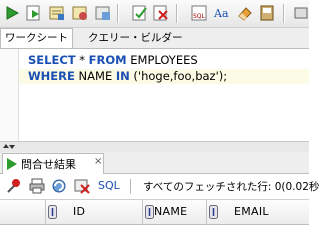 Image resolution: width=320 pixels, height=251 pixels. What do you see at coordinates (98, 161) in the screenshot?
I see `close-tab-icon: ×` at bounding box center [98, 161].